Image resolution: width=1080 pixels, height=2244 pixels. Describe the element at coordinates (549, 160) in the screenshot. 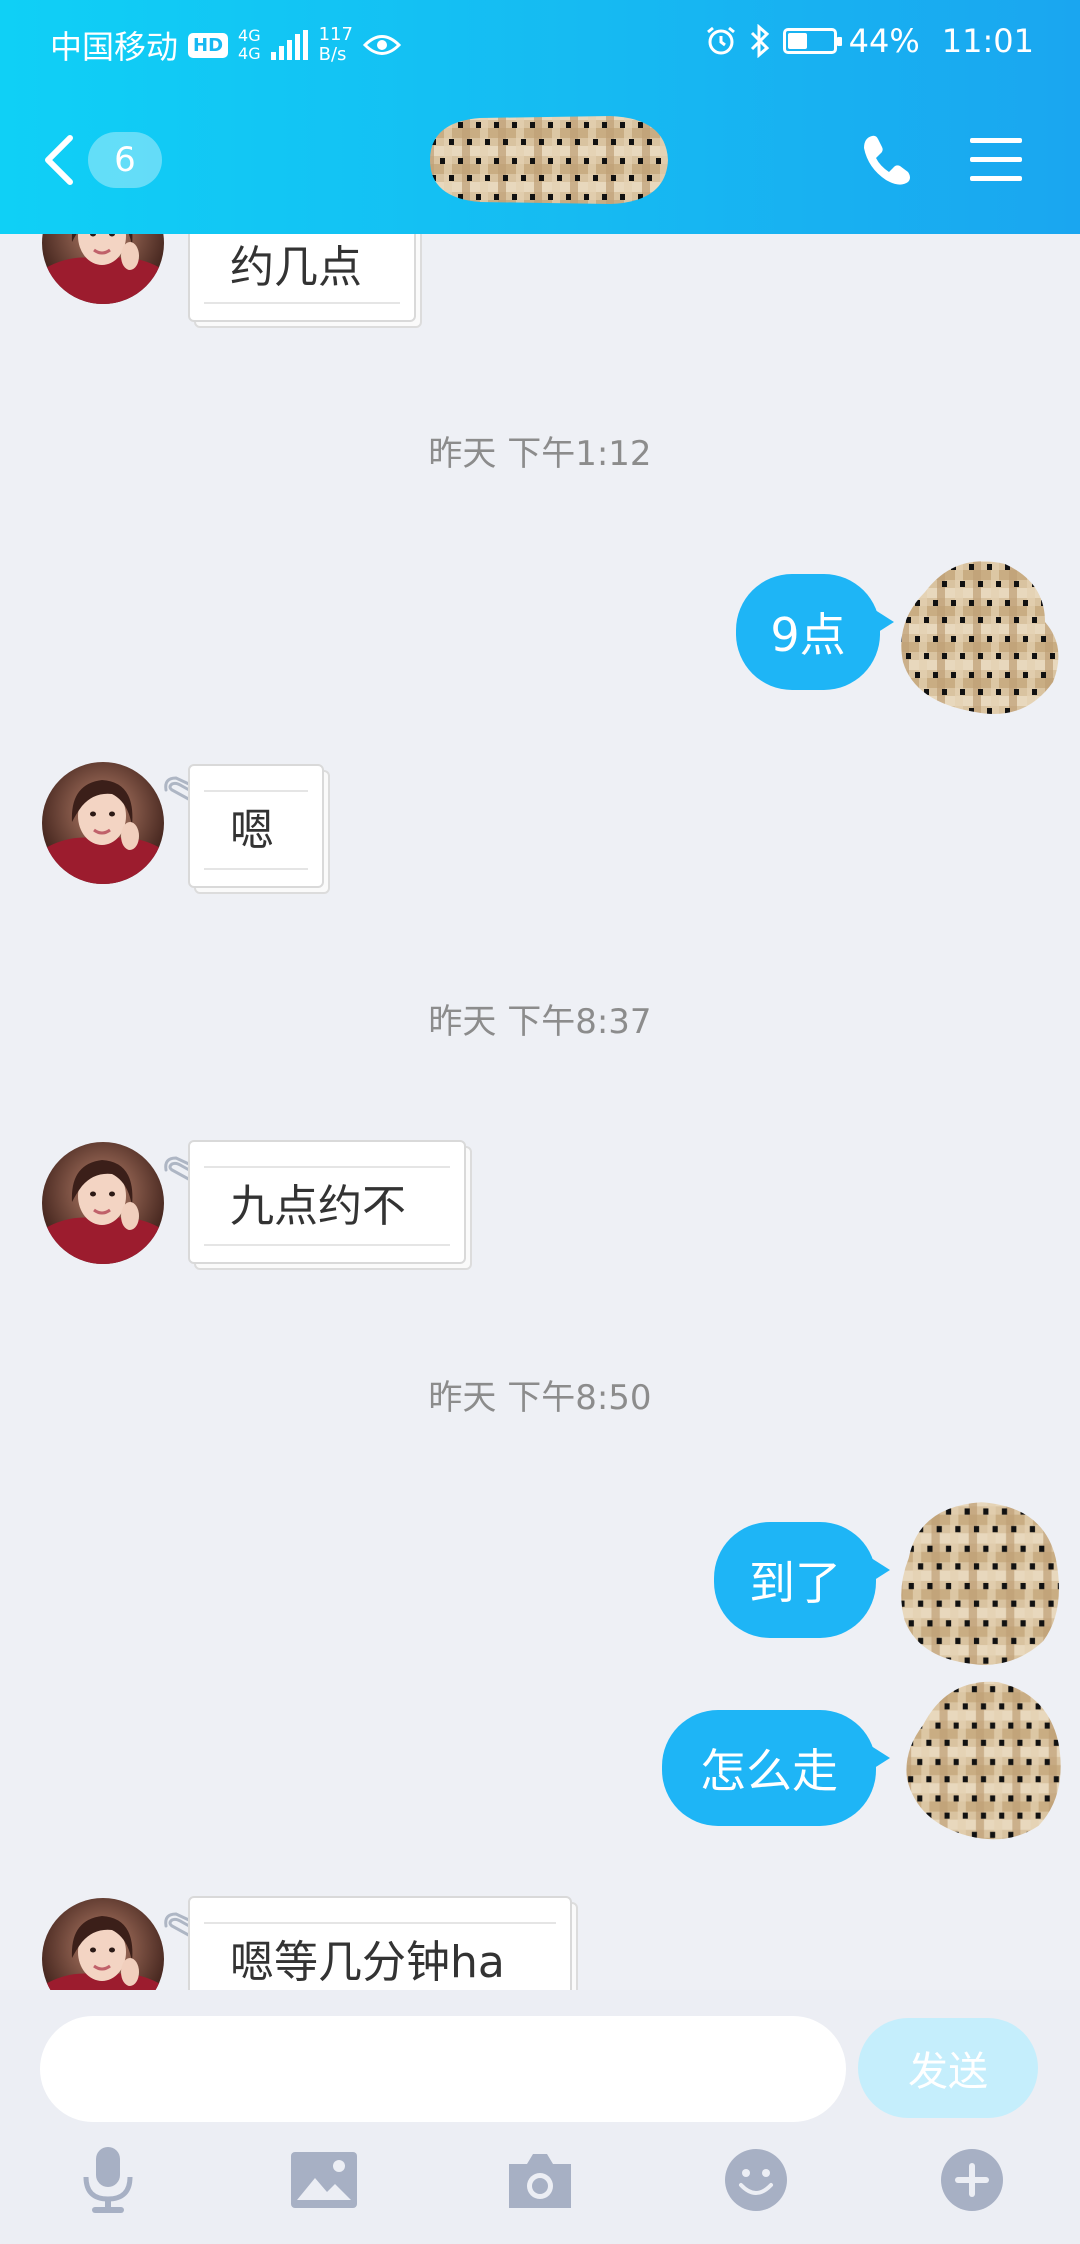

I see `contact-name-redacted` at that location.